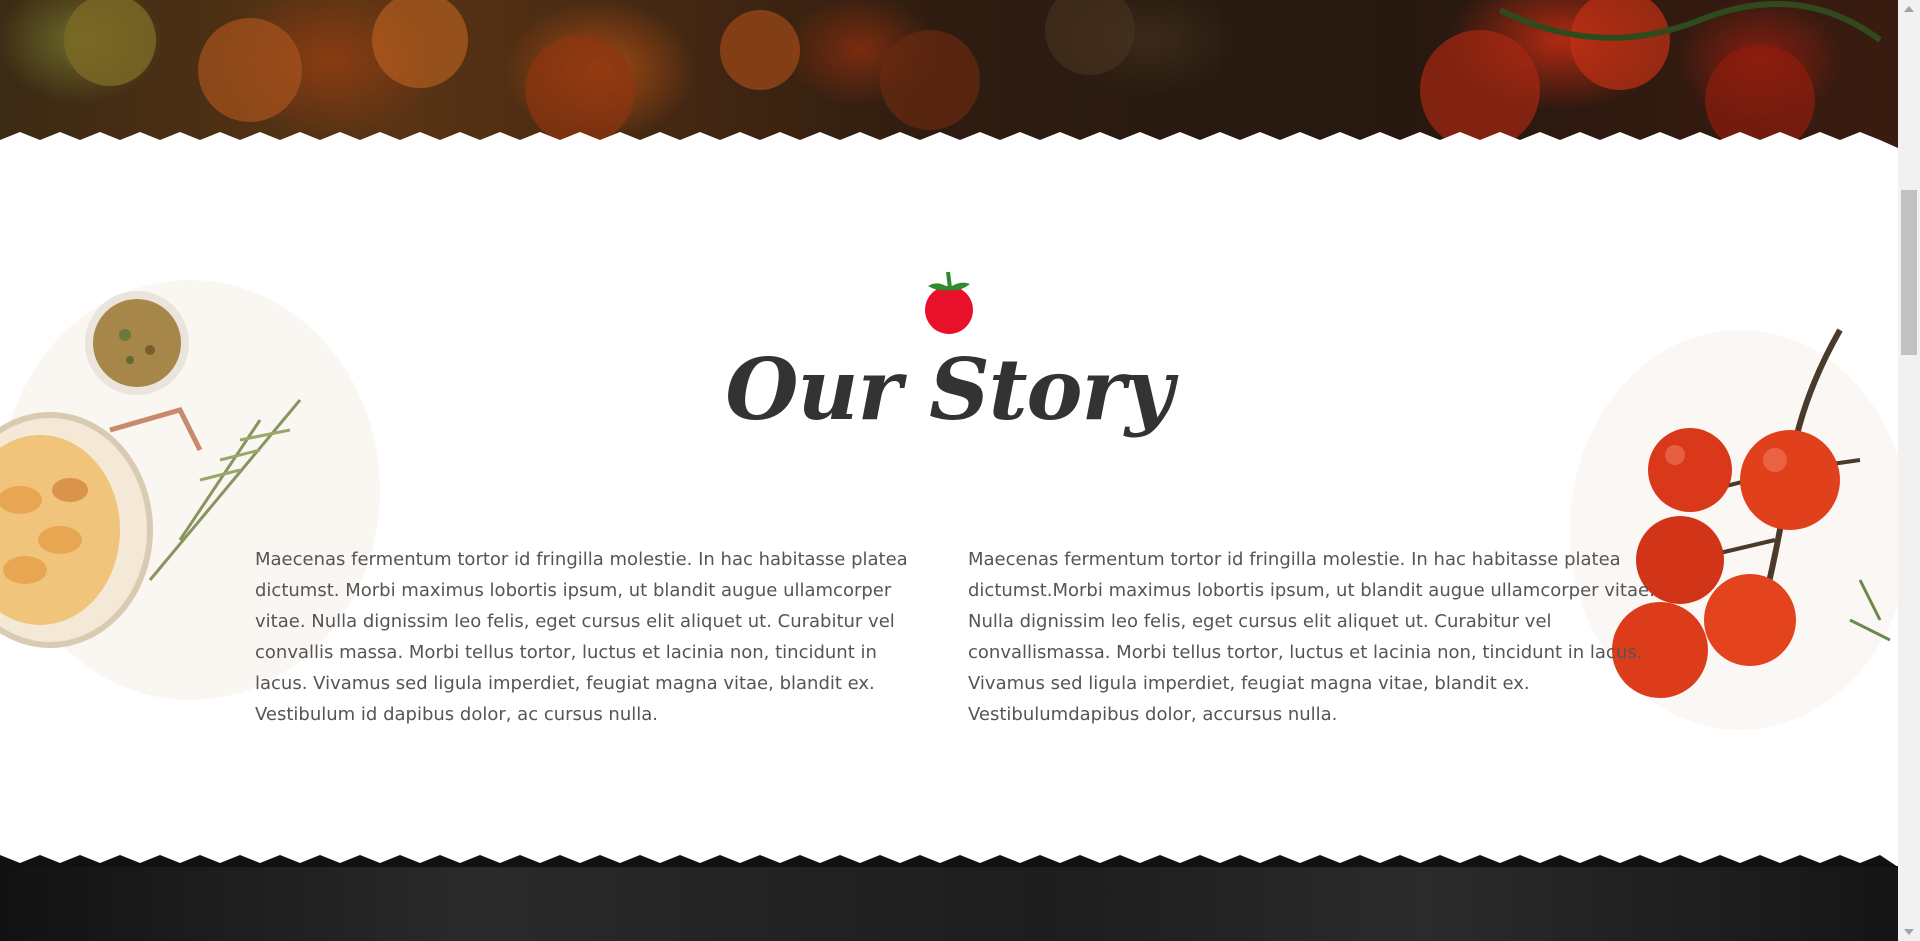 This screenshot has height=941, width=1920. I want to click on zigzag-divider-bottom, so click(949, 861).